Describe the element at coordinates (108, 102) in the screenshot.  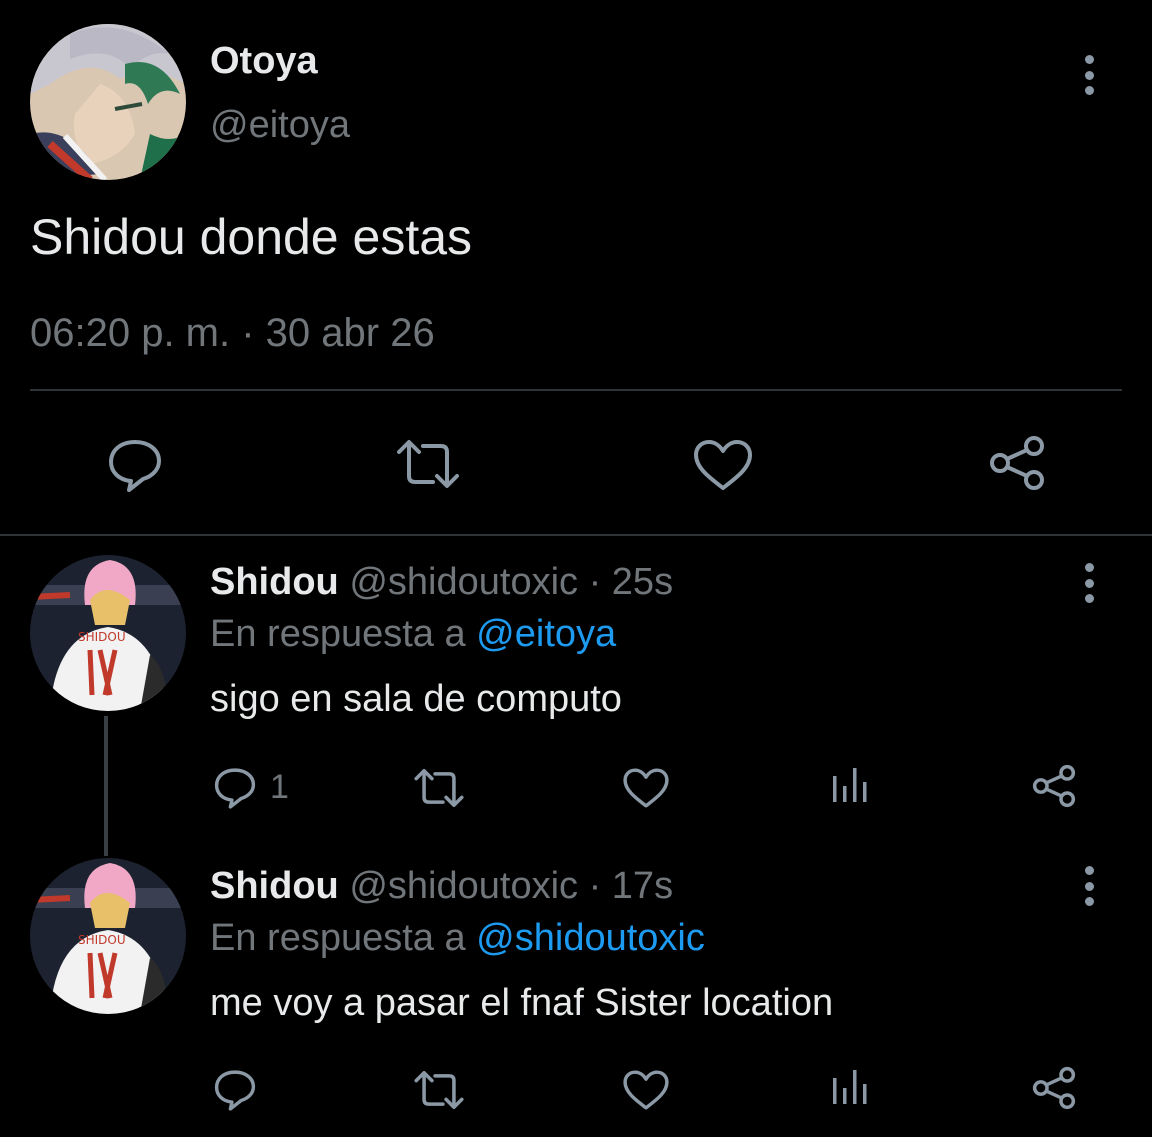
I see `avatar` at that location.